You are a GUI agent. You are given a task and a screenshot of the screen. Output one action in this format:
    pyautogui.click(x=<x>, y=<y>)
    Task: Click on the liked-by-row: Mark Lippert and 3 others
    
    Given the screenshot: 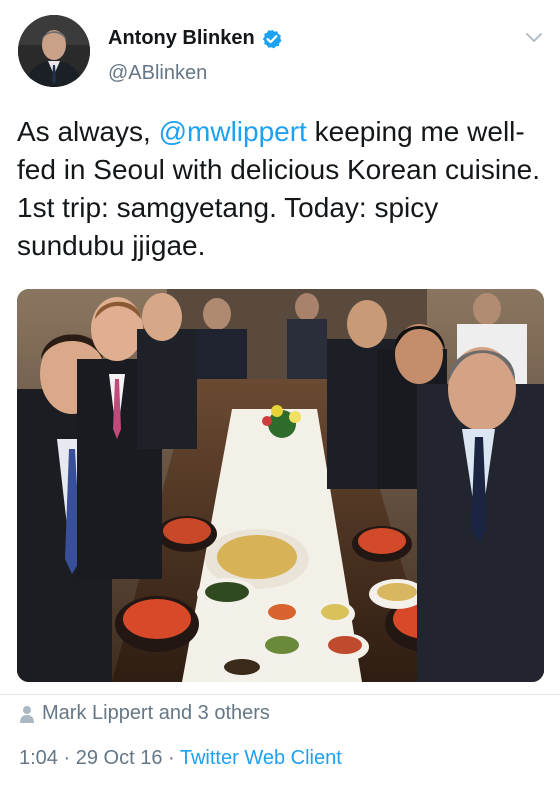 What is the action you would take?
    pyautogui.click(x=144, y=713)
    